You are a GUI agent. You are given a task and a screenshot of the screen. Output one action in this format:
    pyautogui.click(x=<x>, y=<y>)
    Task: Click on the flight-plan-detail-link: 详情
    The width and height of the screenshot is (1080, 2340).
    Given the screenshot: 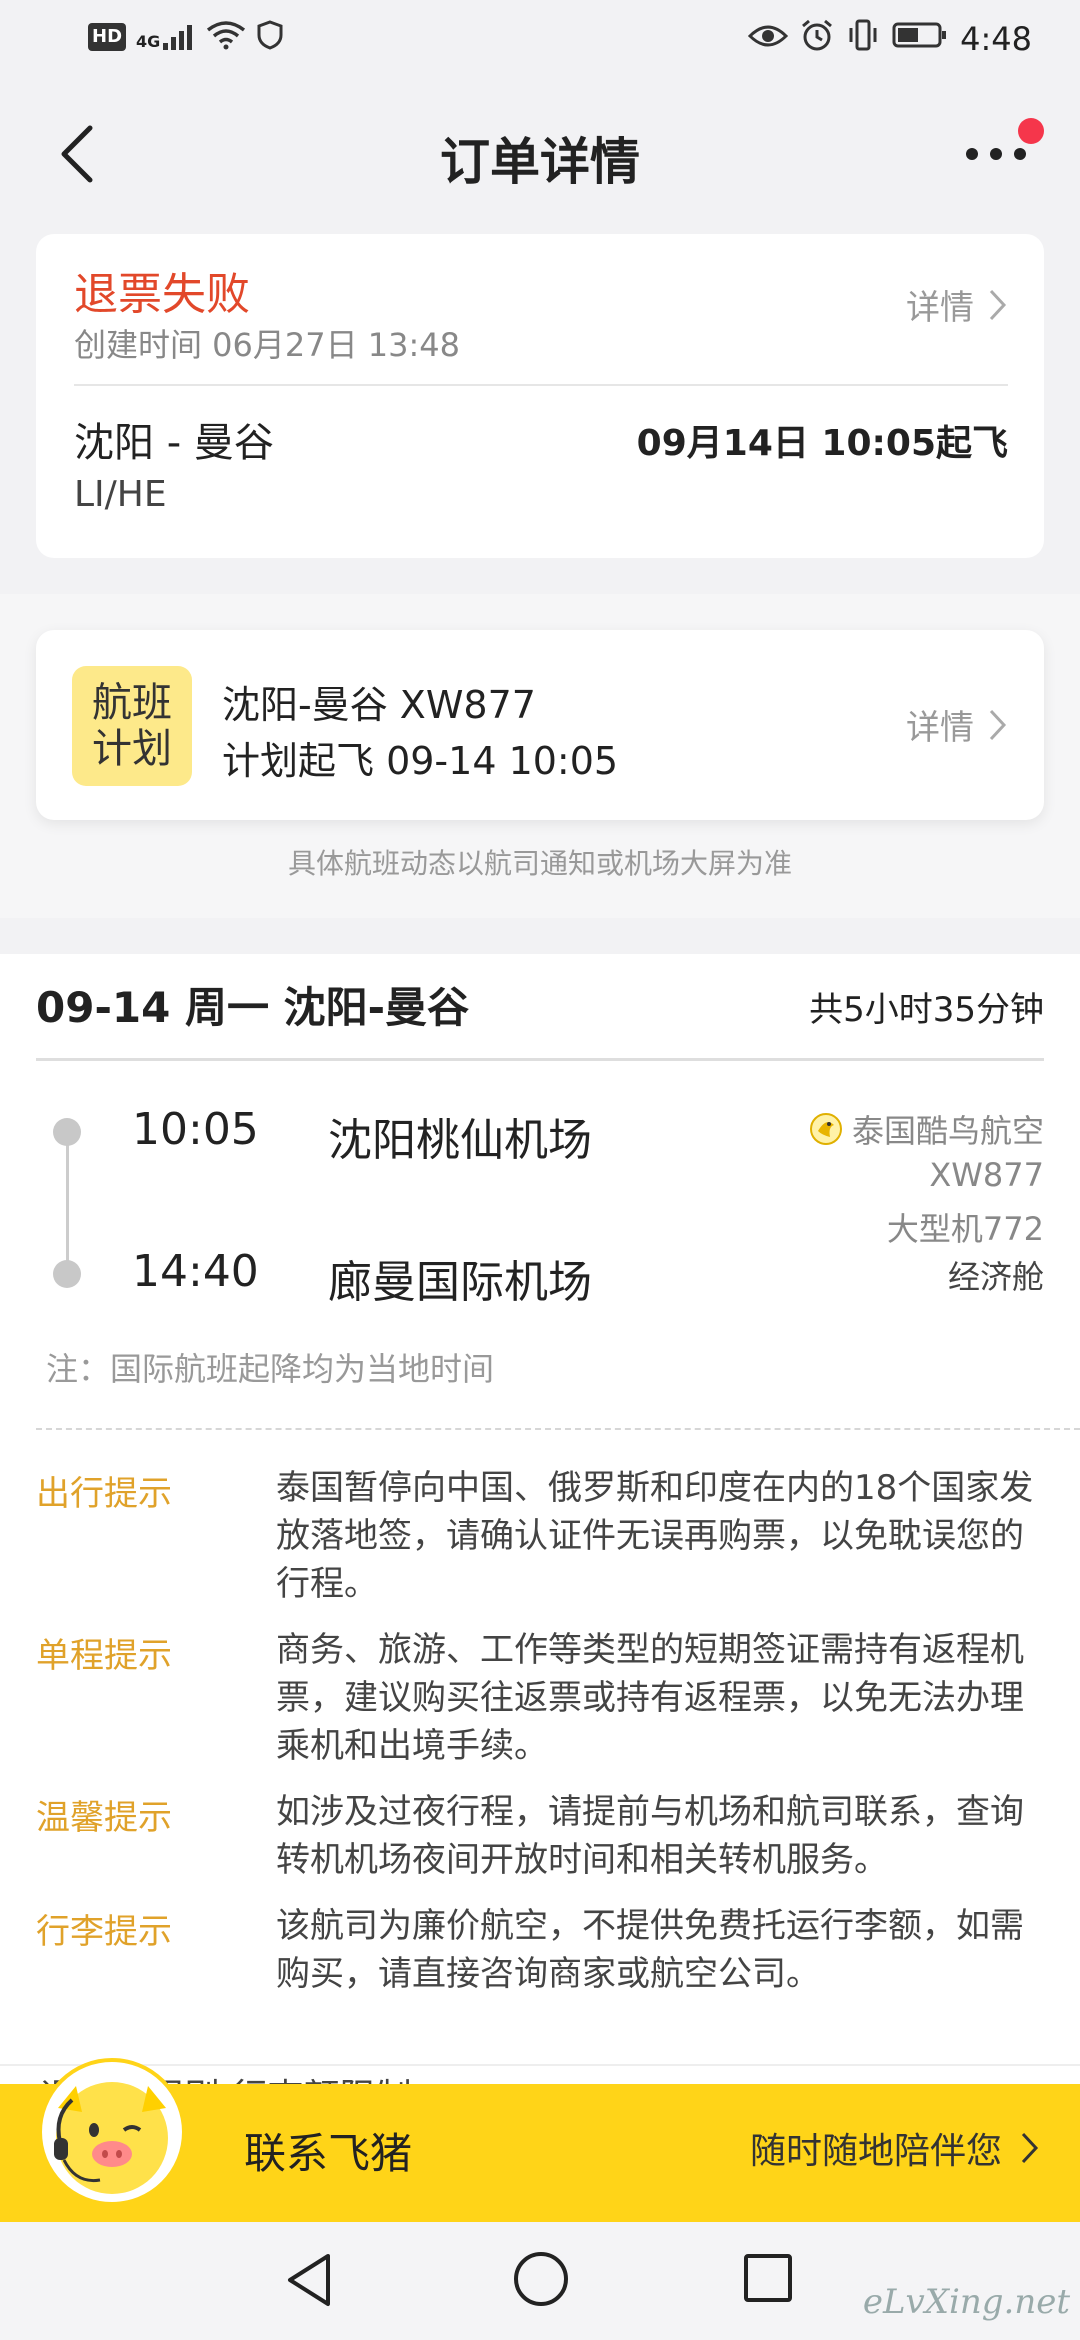 What is the action you would take?
    pyautogui.click(x=957, y=724)
    